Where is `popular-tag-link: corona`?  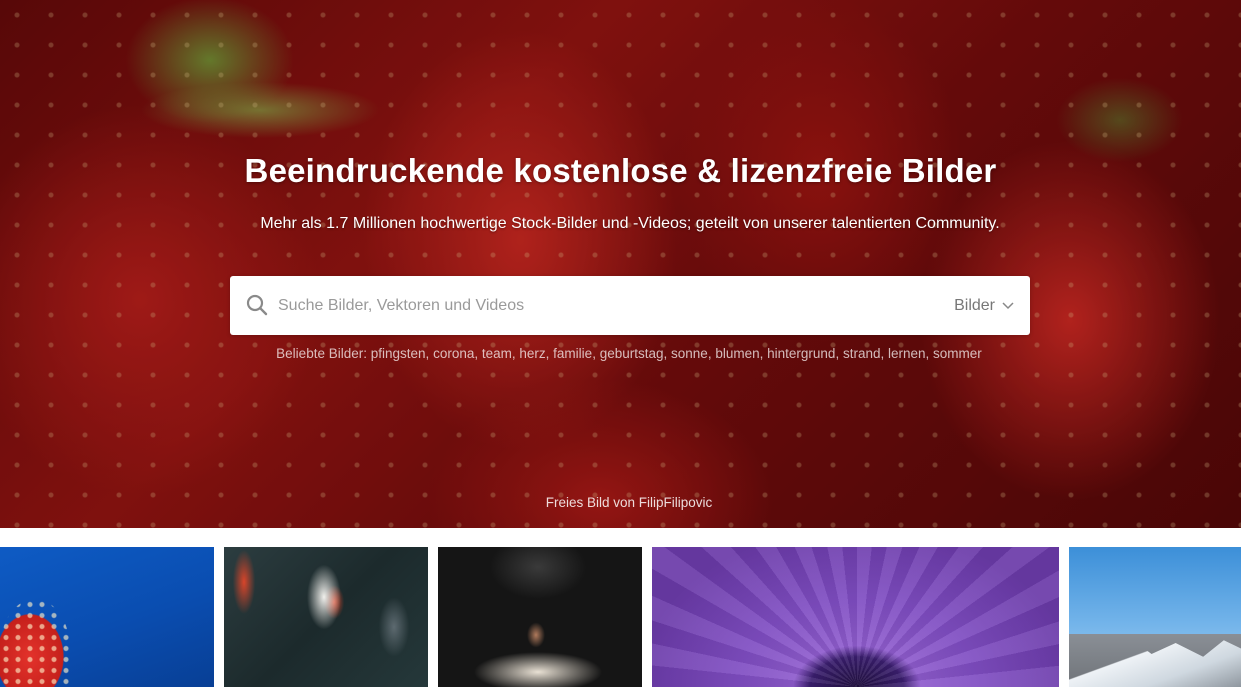 popular-tag-link: corona is located at coordinates (453, 353).